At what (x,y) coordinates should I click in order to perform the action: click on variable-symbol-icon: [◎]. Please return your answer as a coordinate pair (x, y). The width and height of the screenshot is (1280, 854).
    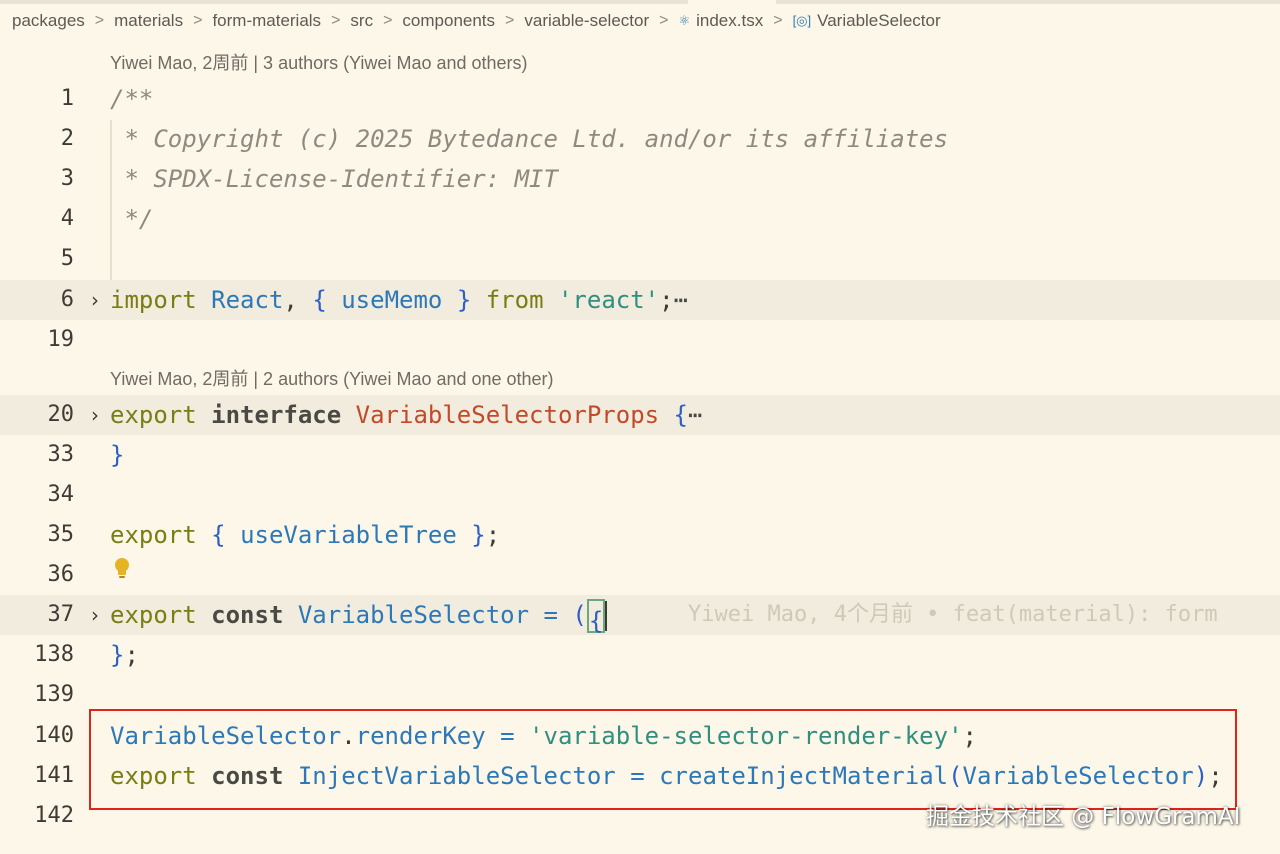
    Looking at the image, I should click on (802, 20).